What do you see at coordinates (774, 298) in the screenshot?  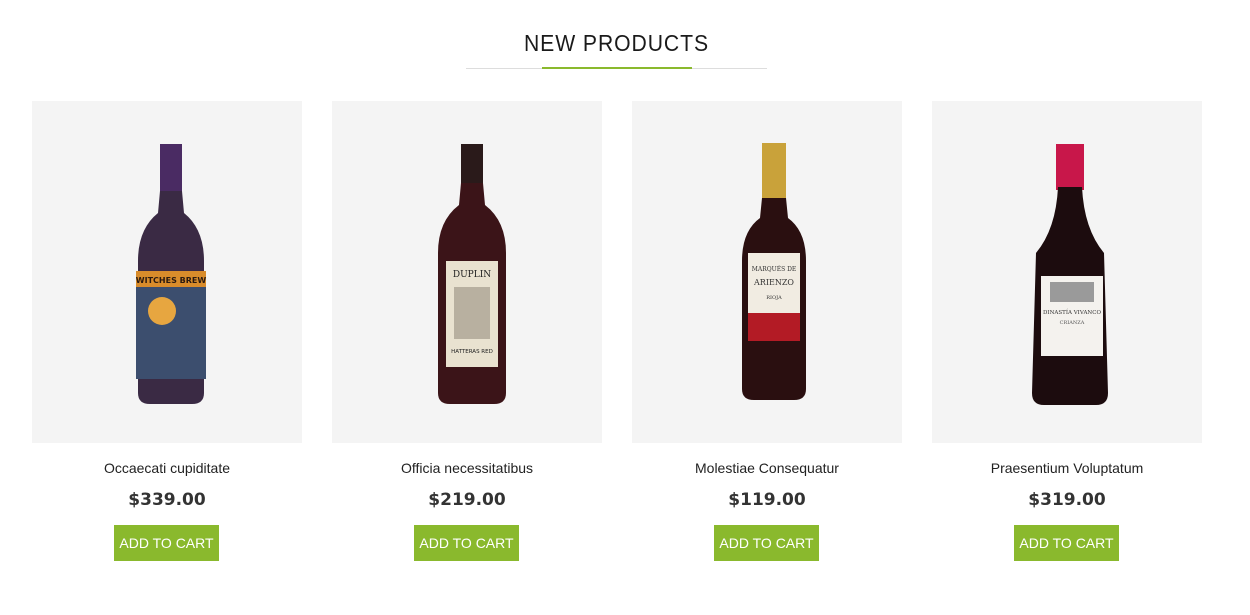 I see `svg-text: RIOJA` at bounding box center [774, 298].